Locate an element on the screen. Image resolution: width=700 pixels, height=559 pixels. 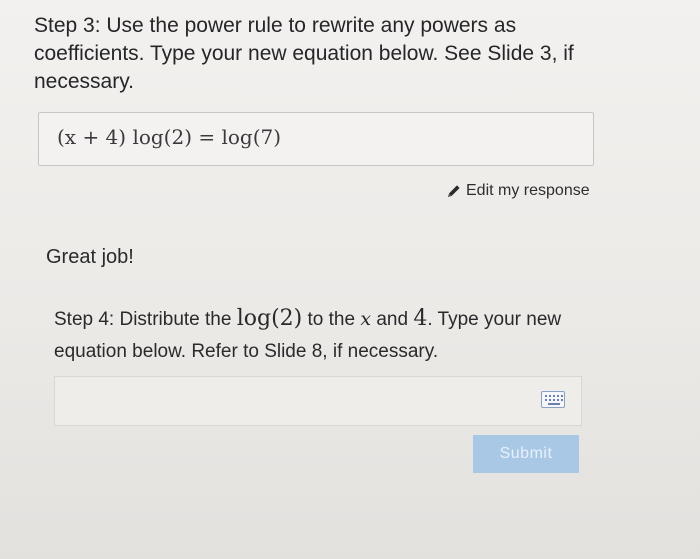
step4-text-1: Step 4: Distribute the is located at coordinates (145, 319).